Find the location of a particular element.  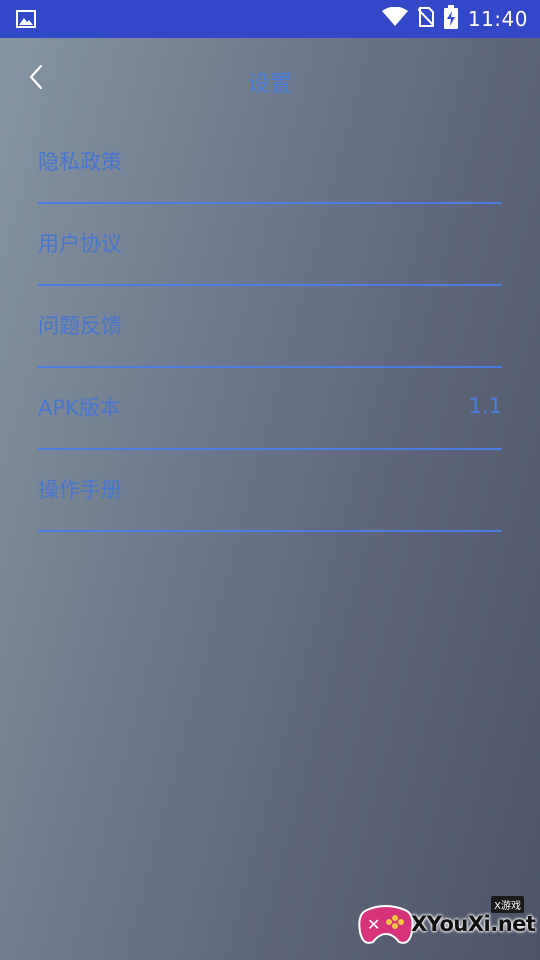

apk-version-value: 1.1 is located at coordinates (485, 406).